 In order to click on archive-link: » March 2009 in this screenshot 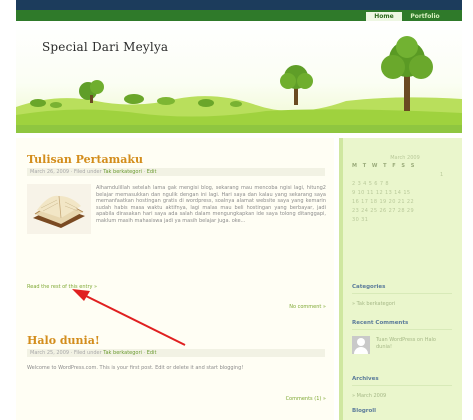, I will do `click(369, 396)`.